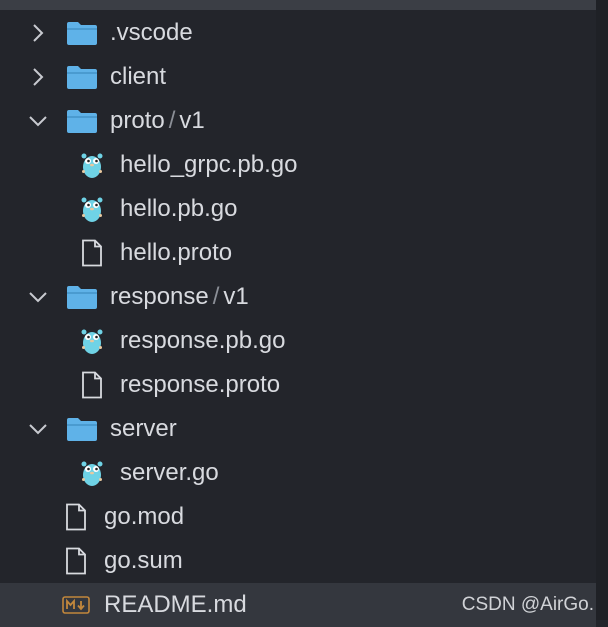 Image resolution: width=608 pixels, height=627 pixels. I want to click on tree-item-go-sum: go.sum, so click(298, 561).